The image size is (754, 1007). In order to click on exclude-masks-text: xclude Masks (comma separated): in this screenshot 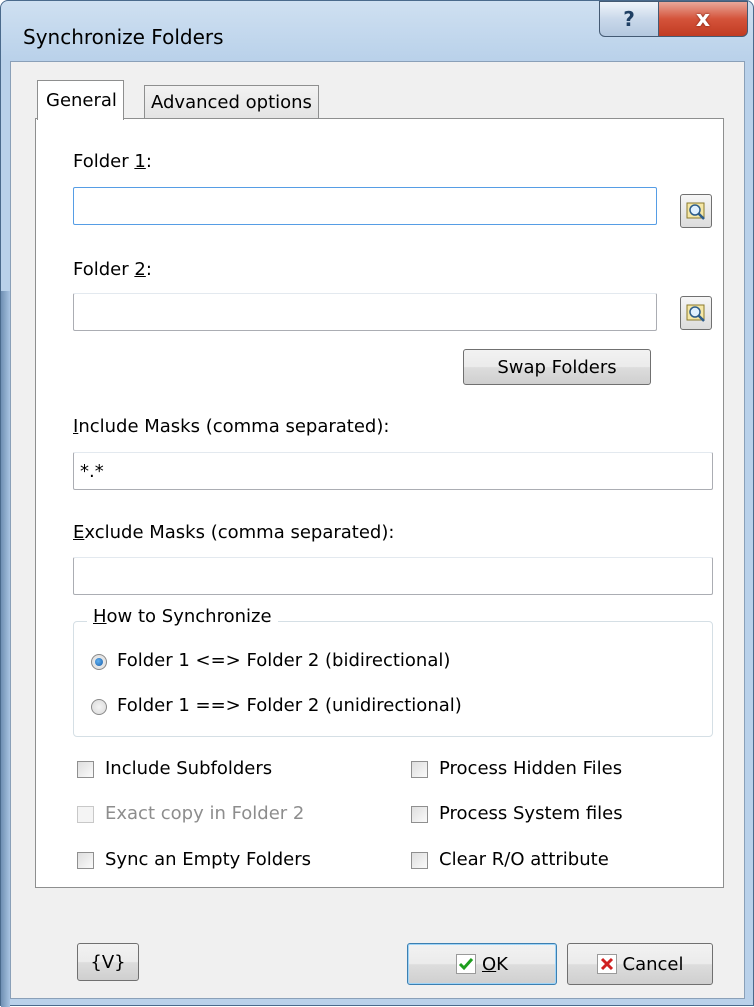, I will do `click(239, 532)`.